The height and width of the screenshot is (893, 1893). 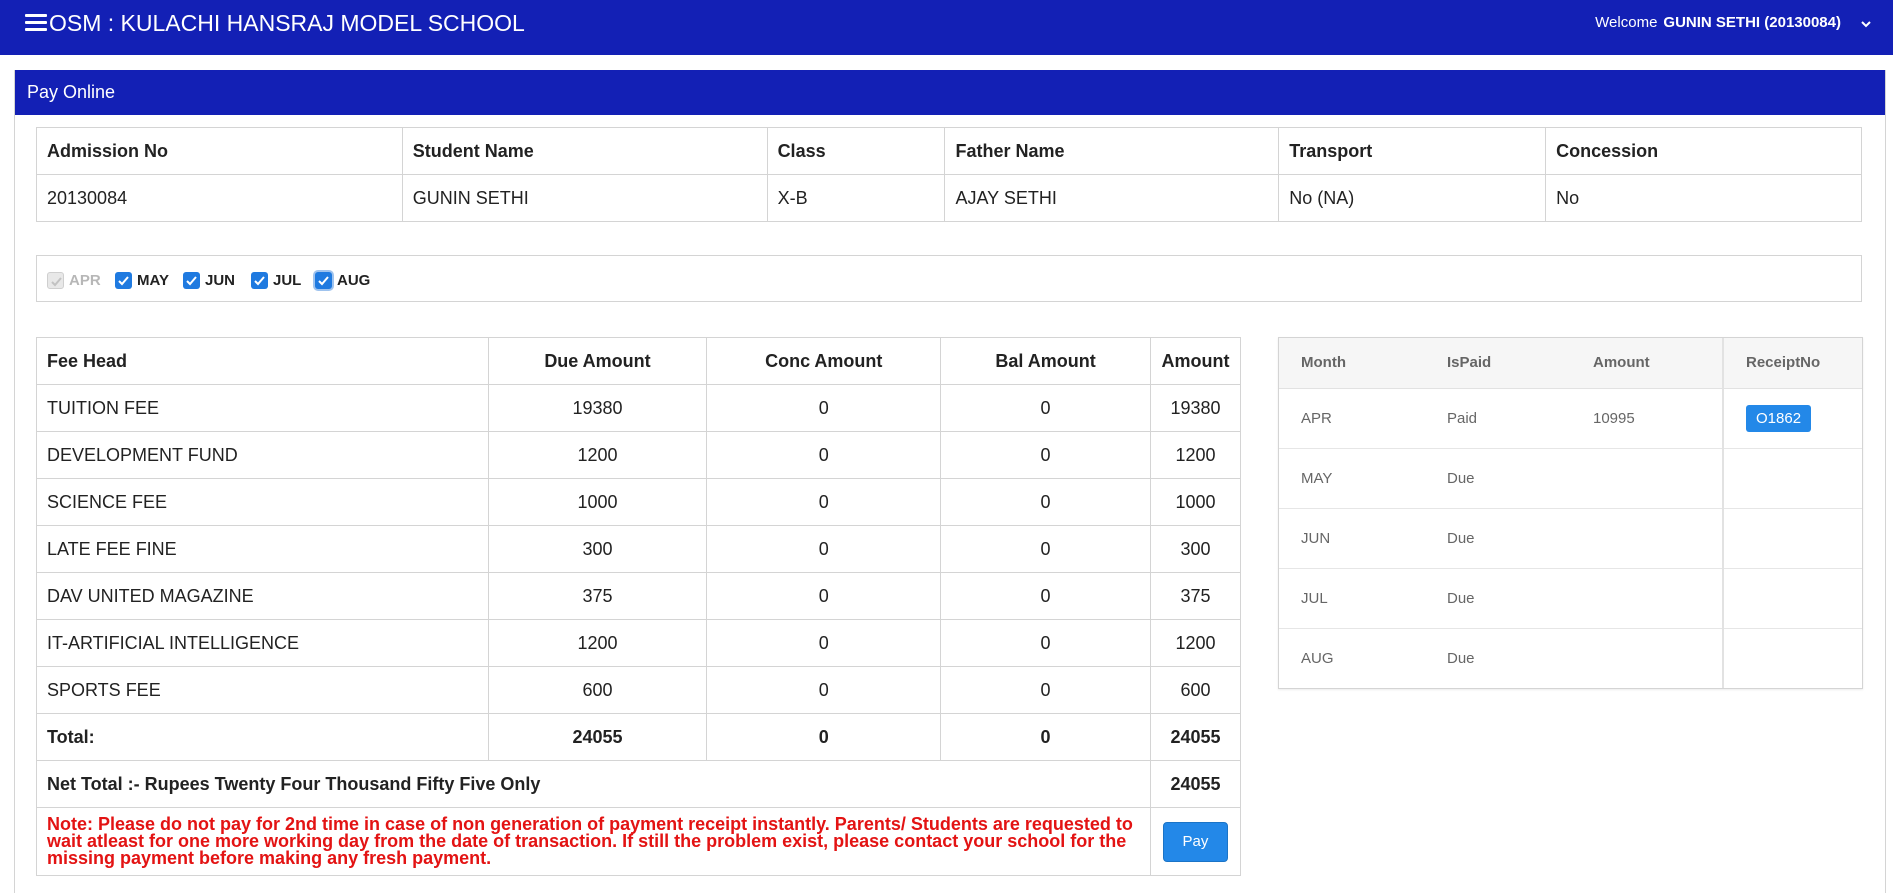 What do you see at coordinates (1752, 22) in the screenshot?
I see `user-name: GUNIN SETHI (20130084)` at bounding box center [1752, 22].